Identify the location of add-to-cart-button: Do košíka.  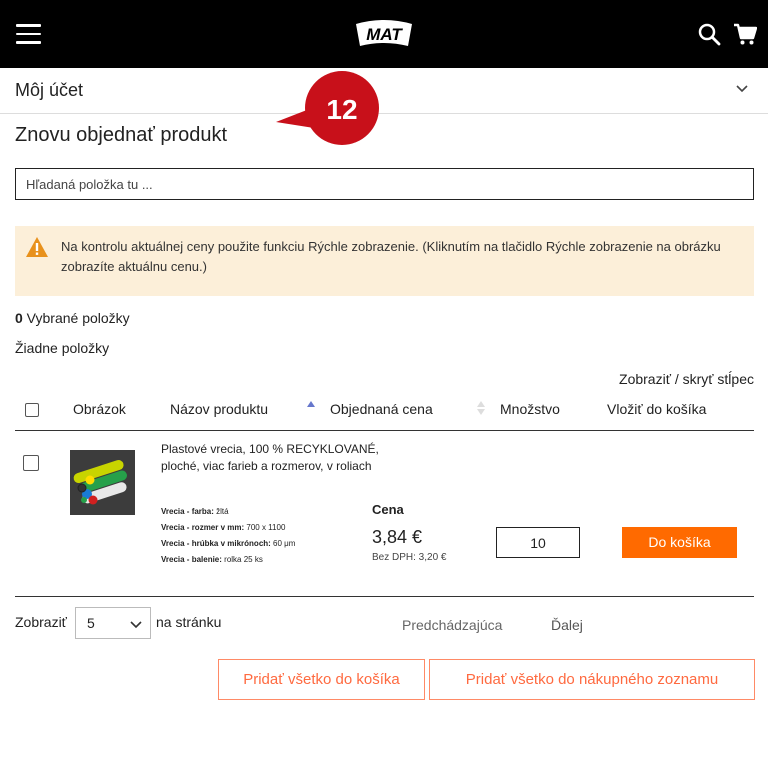
(679, 542).